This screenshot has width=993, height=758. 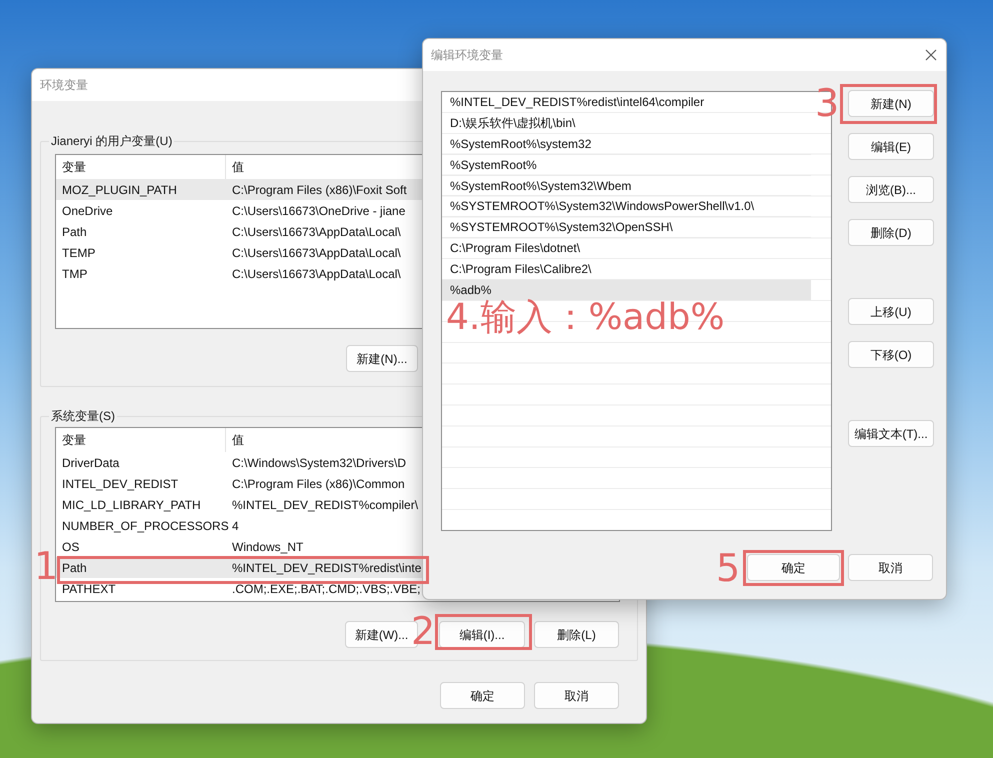 I want to click on variable-name: INTEL_DEV_REDIST, so click(x=120, y=484).